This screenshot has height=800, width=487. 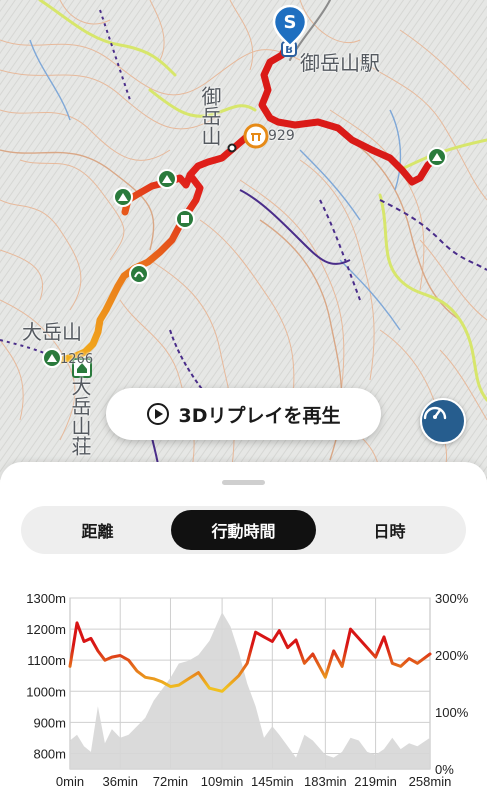 What do you see at coordinates (46, 629) in the screenshot?
I see `y-left-tick-label: 1200m` at bounding box center [46, 629].